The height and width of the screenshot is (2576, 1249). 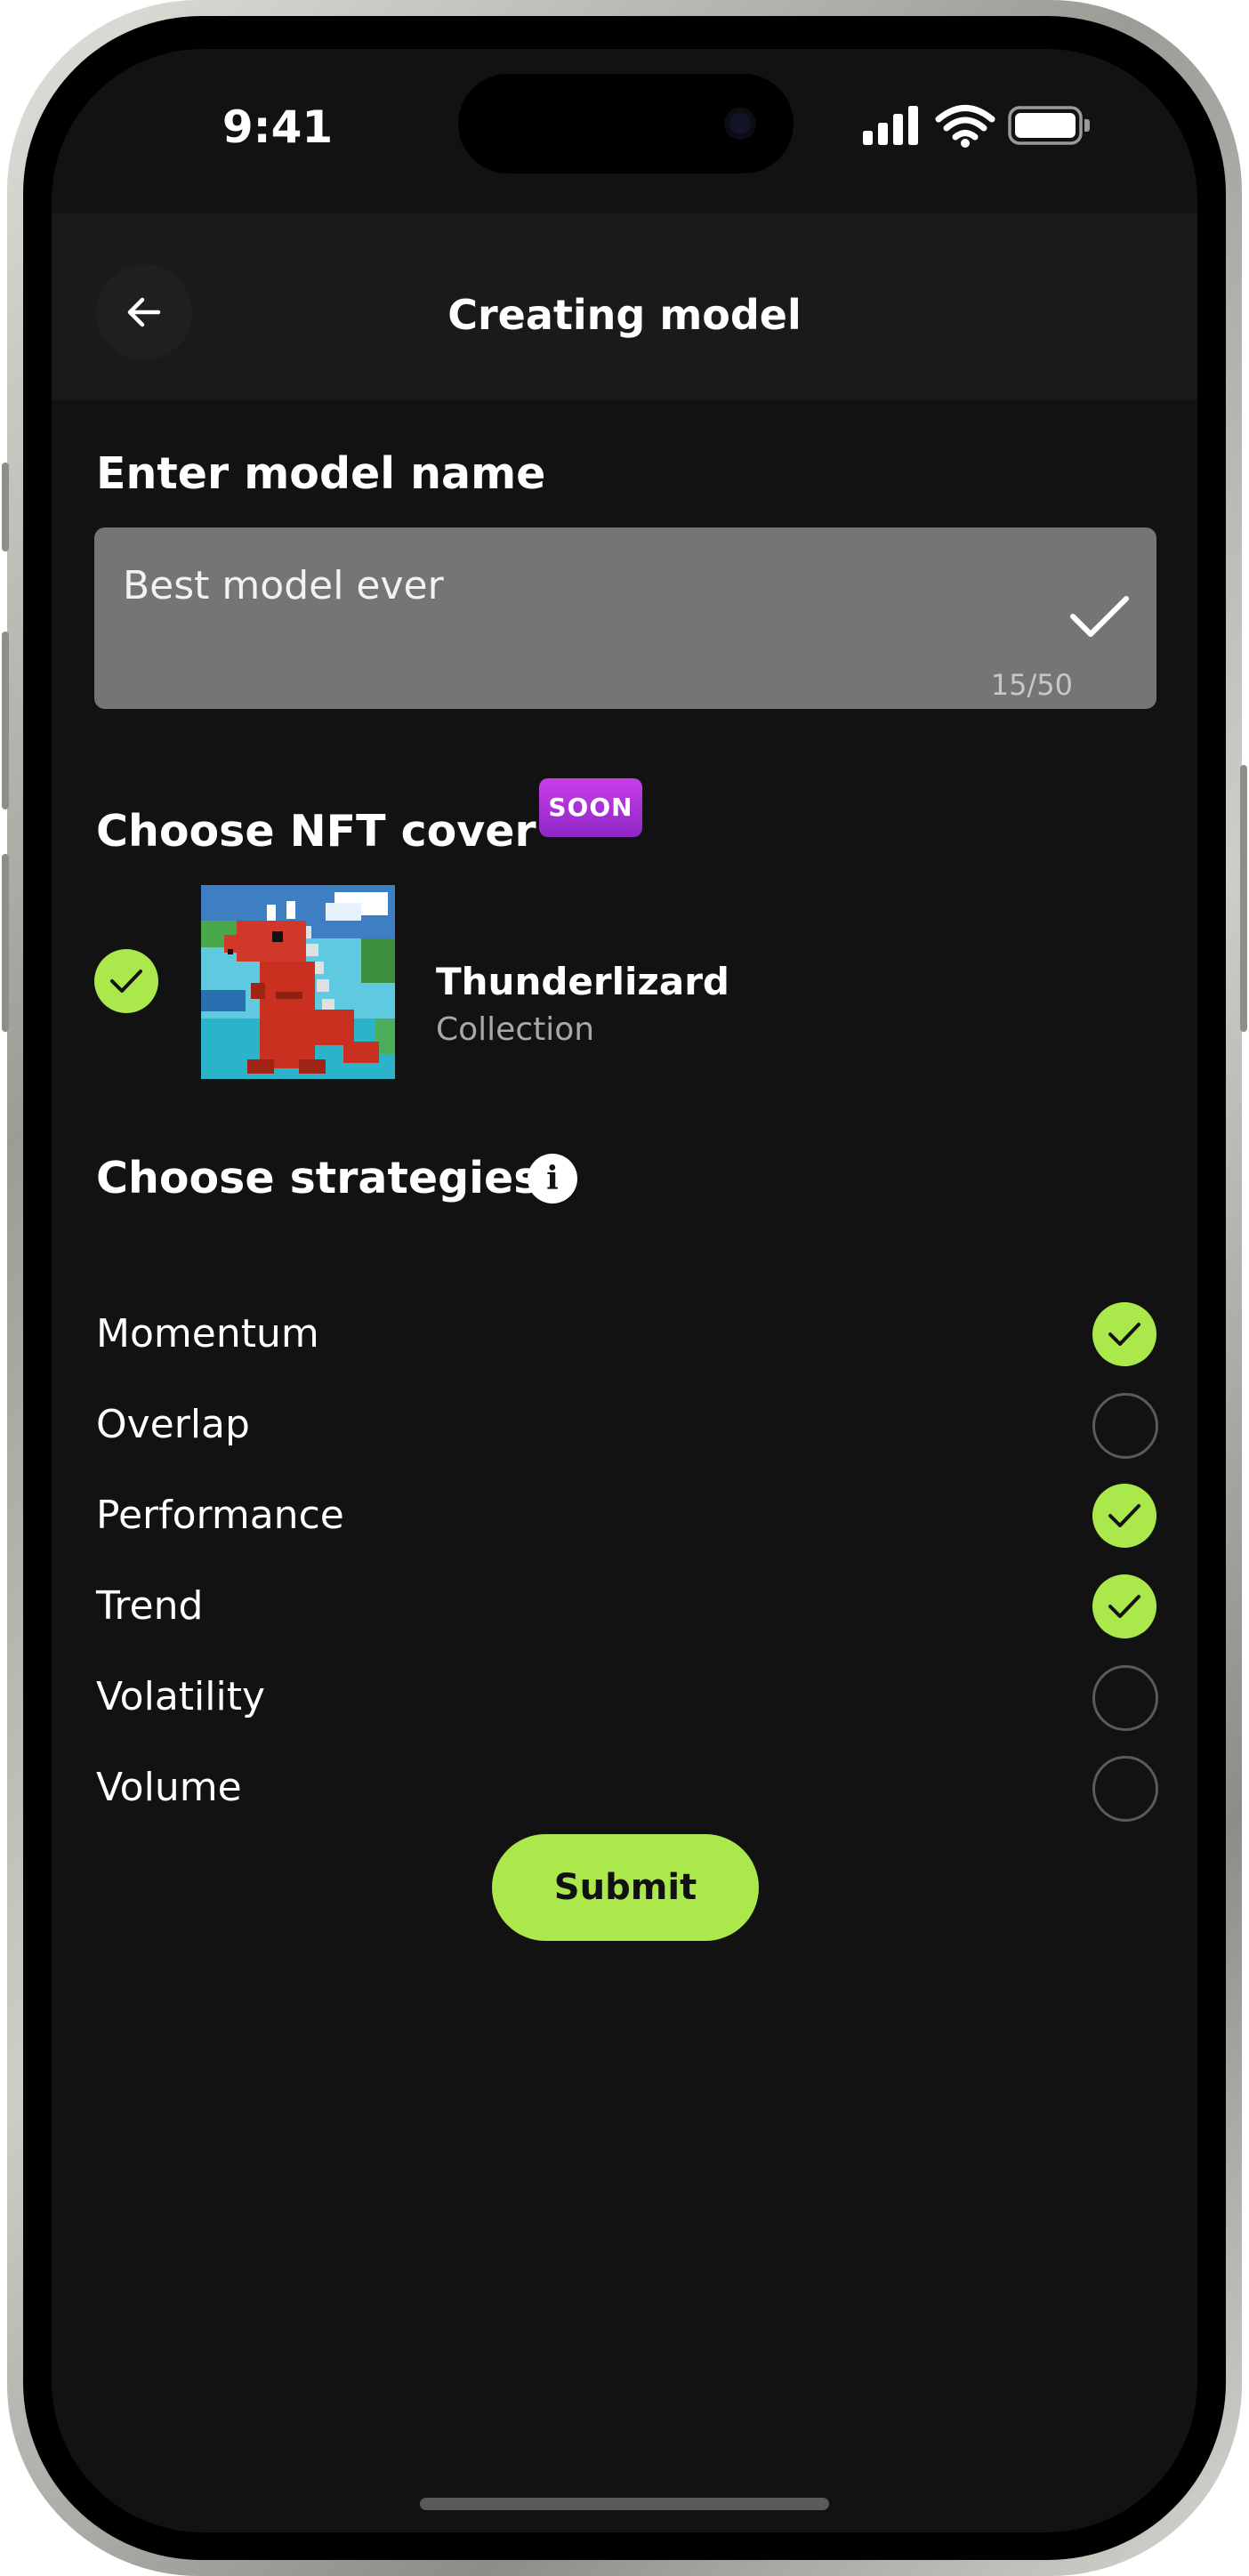 What do you see at coordinates (1031, 685) in the screenshot?
I see `character-counter: 15/50` at bounding box center [1031, 685].